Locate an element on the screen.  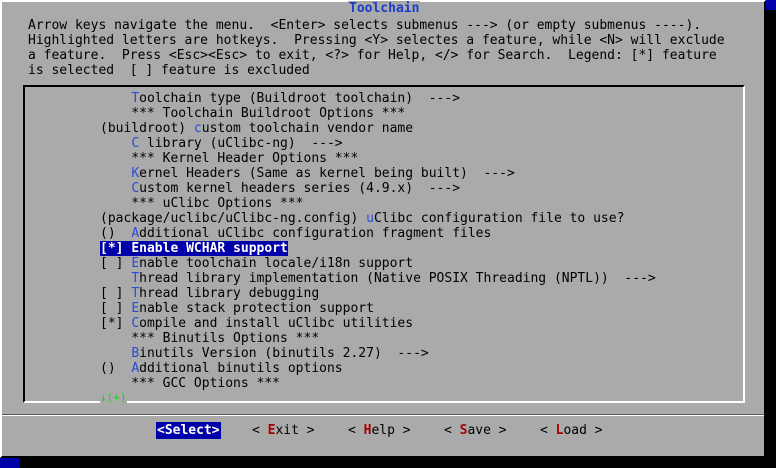
menu-item-text: [ ] Enable stack protection support is located at coordinates (237, 308).